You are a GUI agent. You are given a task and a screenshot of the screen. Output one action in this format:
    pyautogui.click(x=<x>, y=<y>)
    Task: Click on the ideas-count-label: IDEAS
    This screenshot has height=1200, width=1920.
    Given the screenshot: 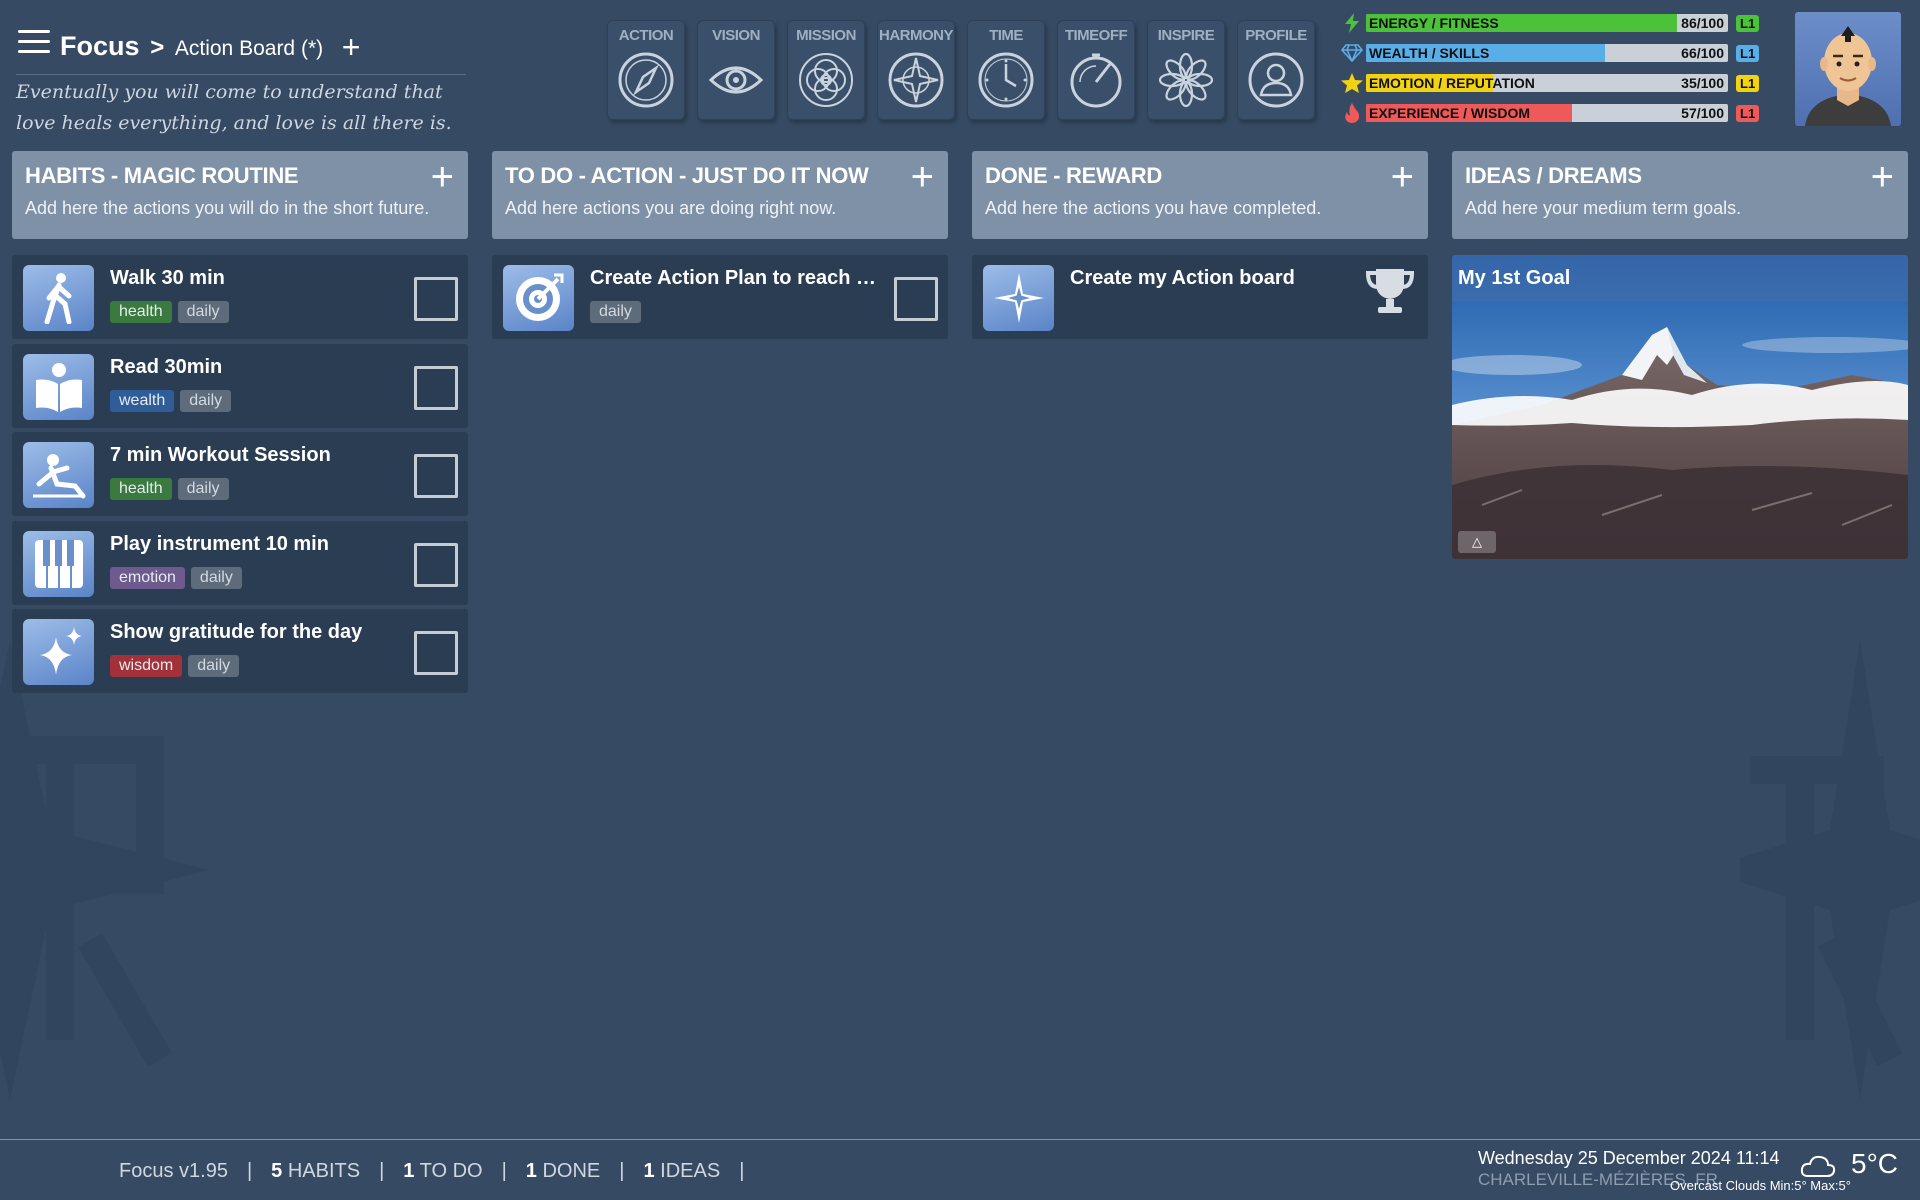 What is the action you would take?
    pyautogui.click(x=690, y=1171)
    